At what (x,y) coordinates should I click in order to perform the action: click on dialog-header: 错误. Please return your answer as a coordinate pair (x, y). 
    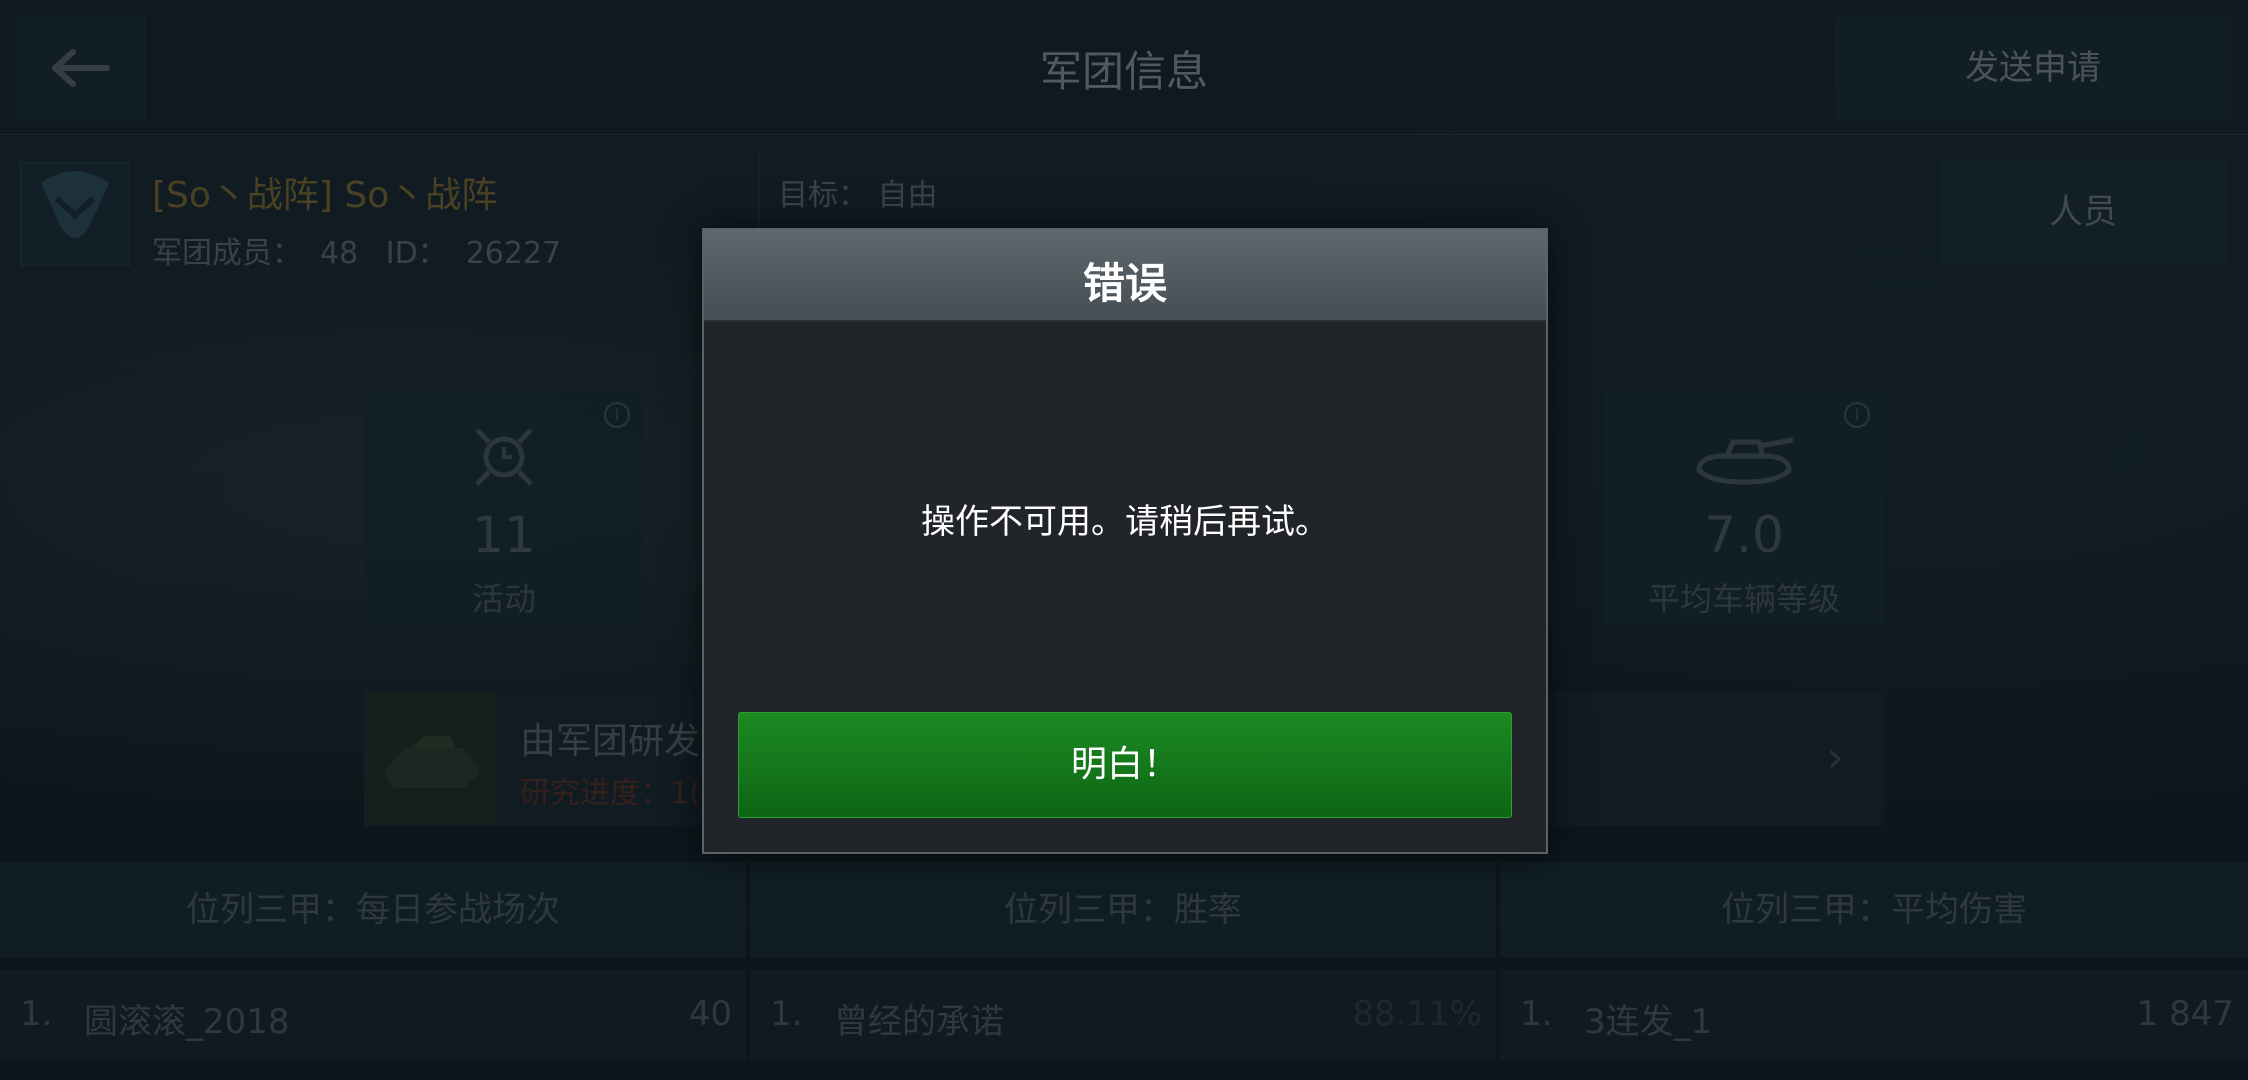
    Looking at the image, I should click on (1125, 276).